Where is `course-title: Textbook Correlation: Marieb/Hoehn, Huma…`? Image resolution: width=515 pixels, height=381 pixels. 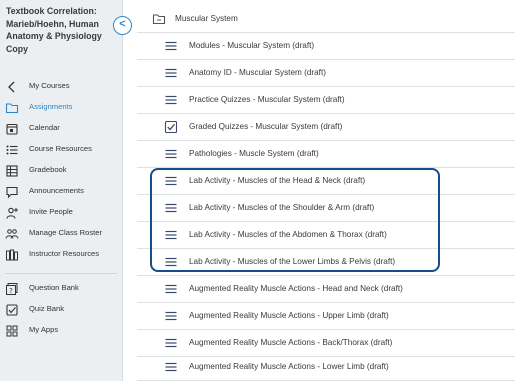 course-title: Textbook Correlation: Marieb/Hoehn, Huma… is located at coordinates (54, 30).